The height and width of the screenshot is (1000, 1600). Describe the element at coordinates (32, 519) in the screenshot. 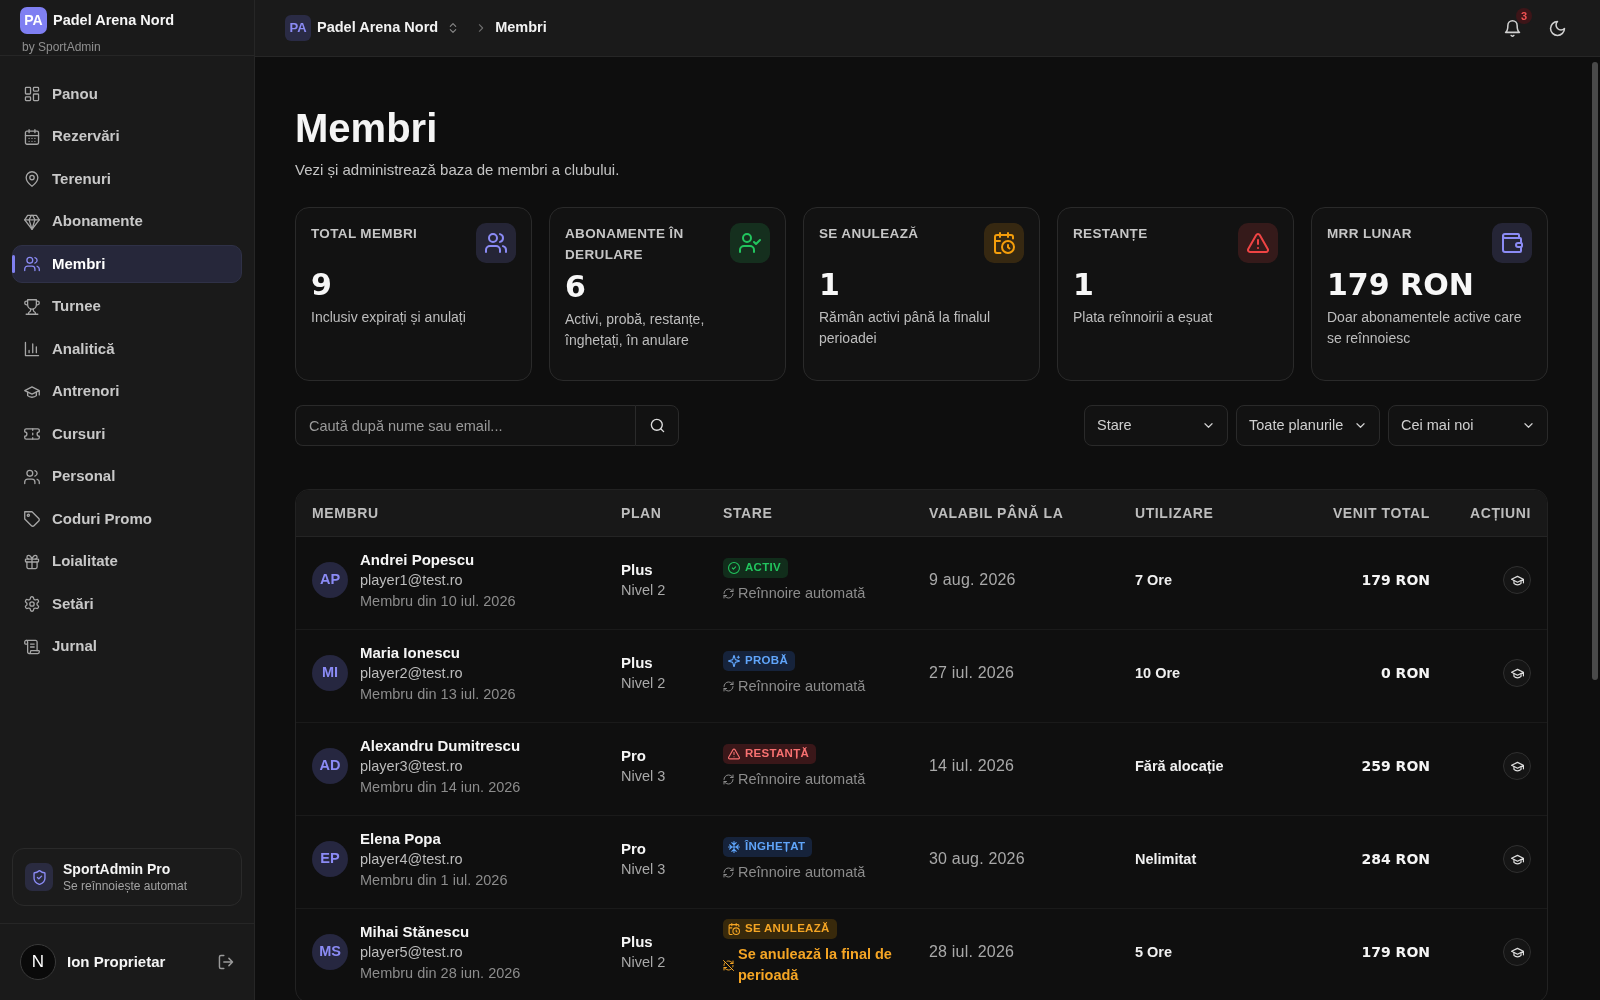

I see `tag-icon` at that location.